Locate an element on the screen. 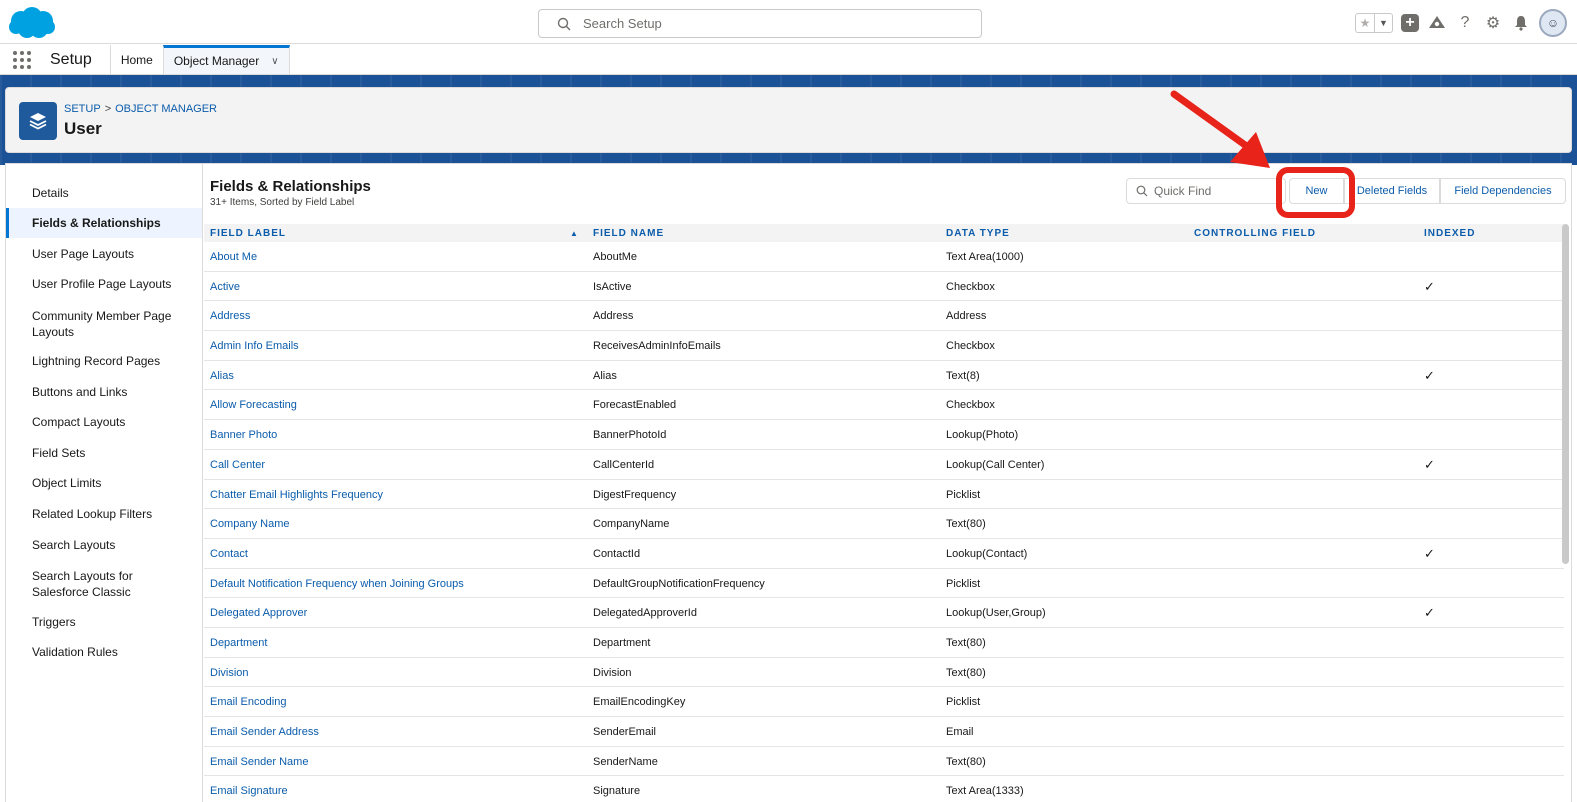 The image size is (1577, 802). sort-ascending-icon: ▲ is located at coordinates (574, 233).